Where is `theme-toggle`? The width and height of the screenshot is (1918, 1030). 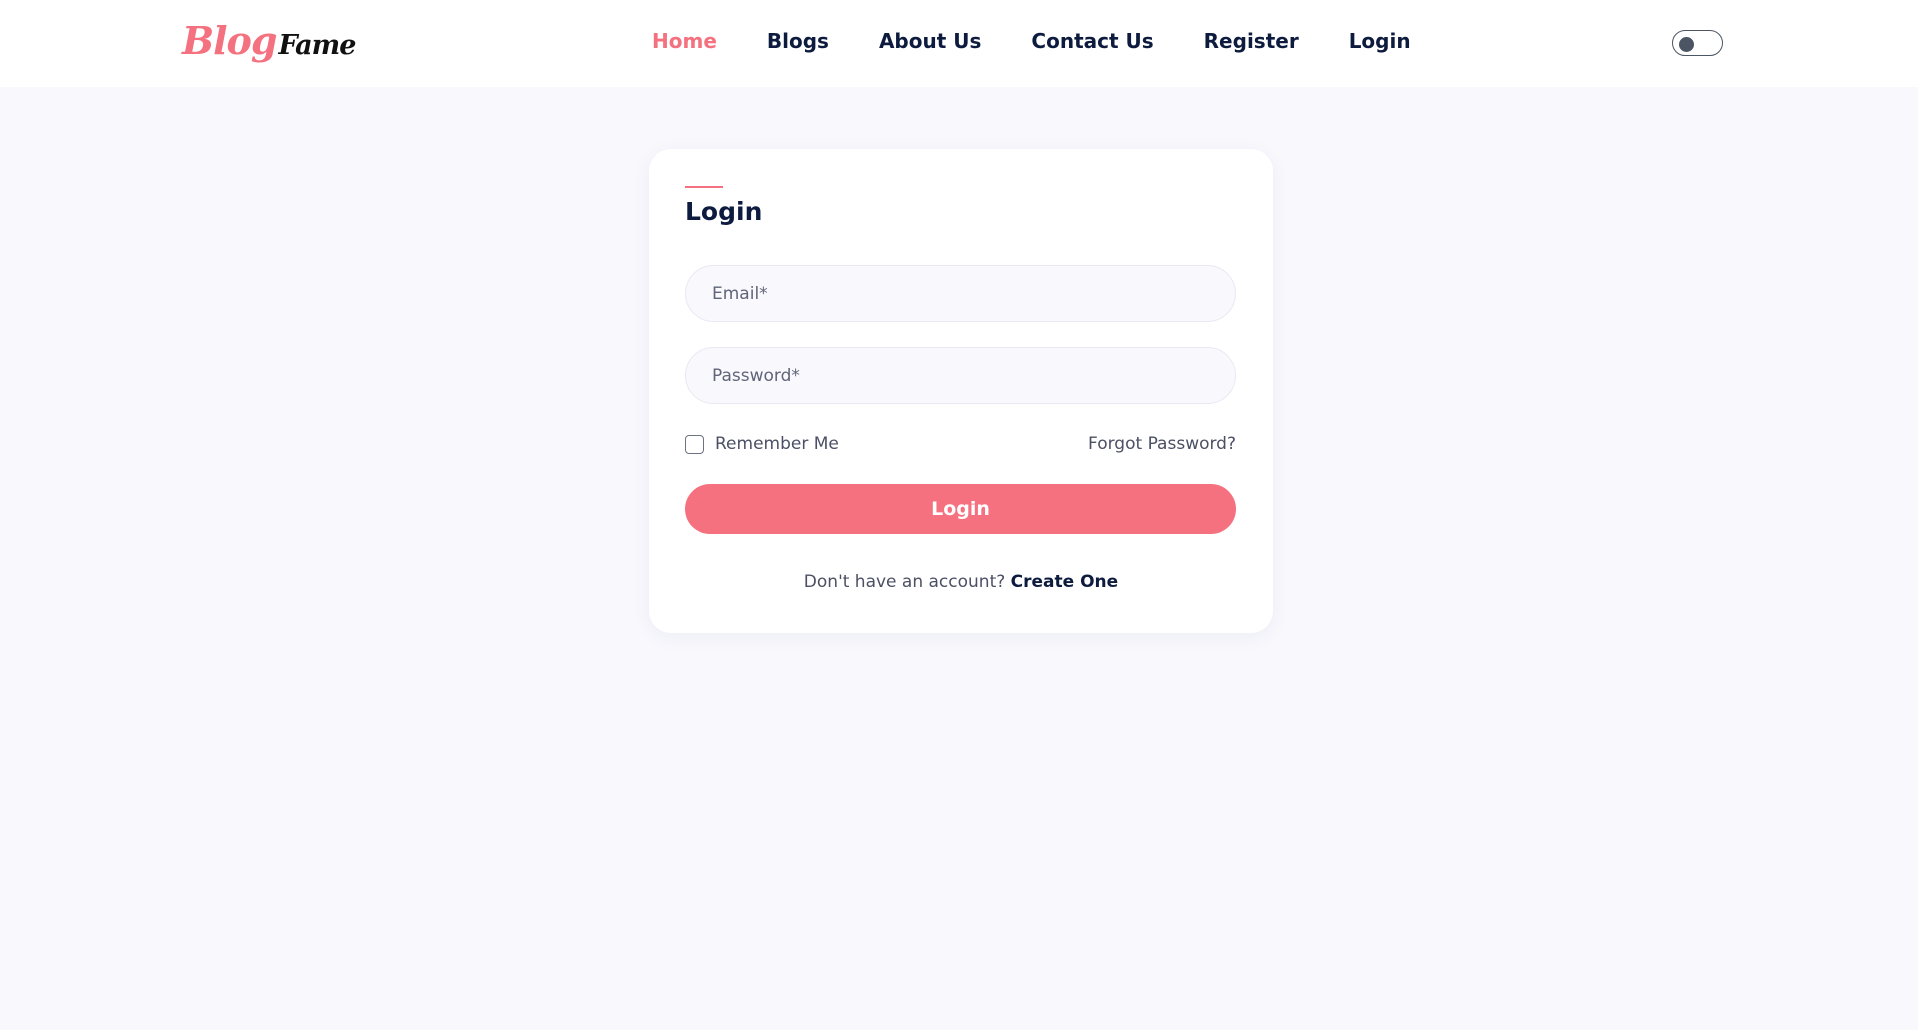 theme-toggle is located at coordinates (1697, 43).